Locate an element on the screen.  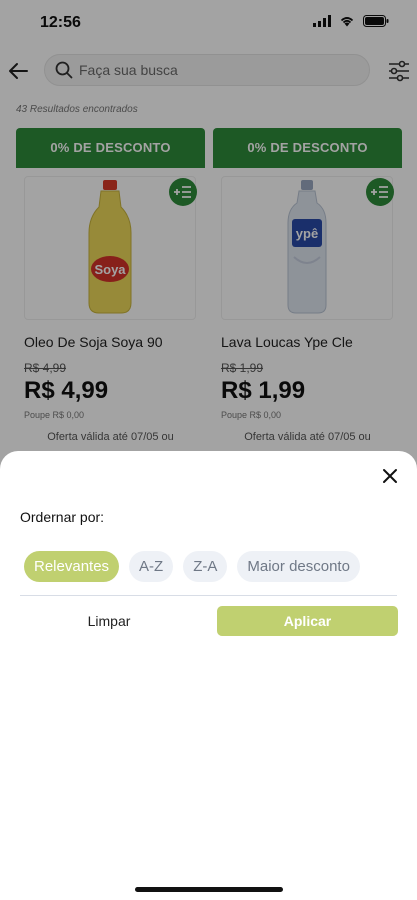
apply-button: Aplicar is located at coordinates (307, 621).